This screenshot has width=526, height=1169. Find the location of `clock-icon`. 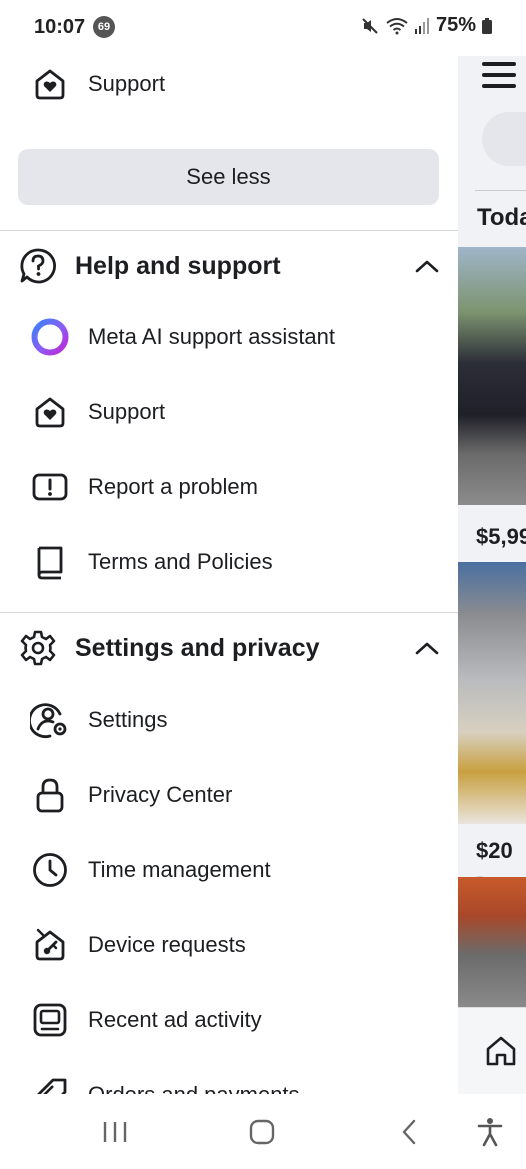

clock-icon is located at coordinates (50, 870).